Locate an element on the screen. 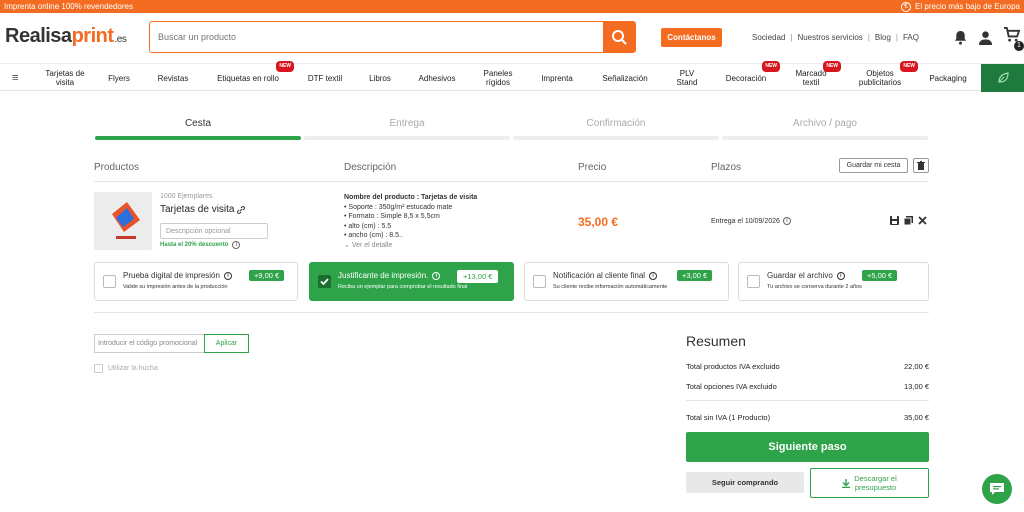 This screenshot has height=512, width=1024. delivery-text: Entrega el 10/09/2026 is located at coordinates (745, 221).